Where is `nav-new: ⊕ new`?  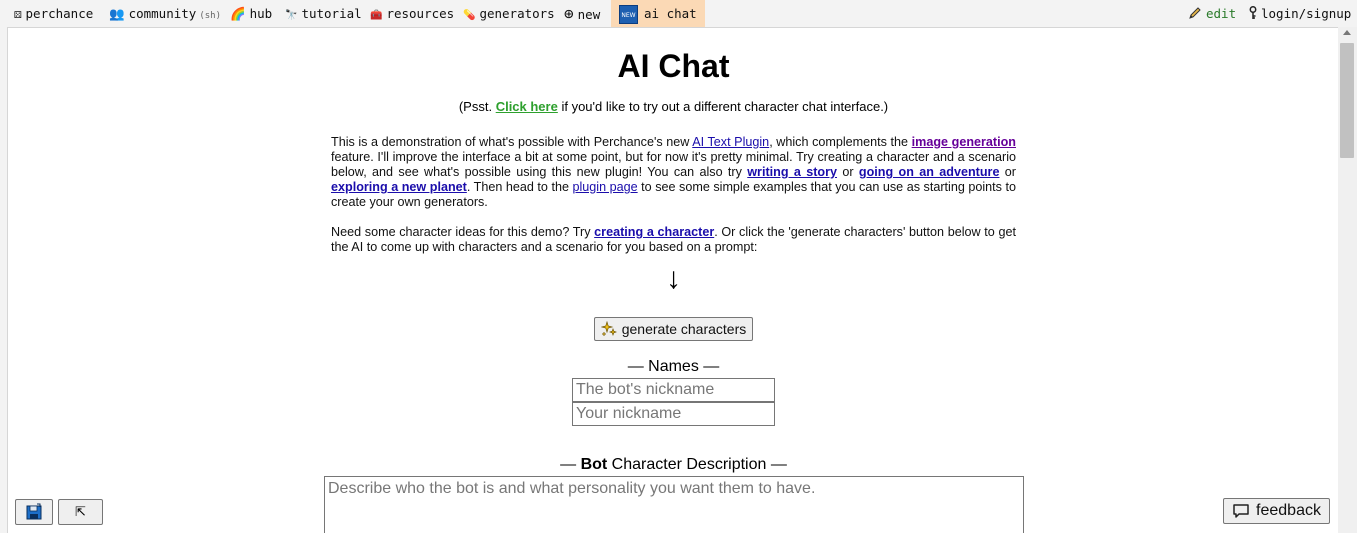
nav-new: ⊕ new is located at coordinates (582, 13).